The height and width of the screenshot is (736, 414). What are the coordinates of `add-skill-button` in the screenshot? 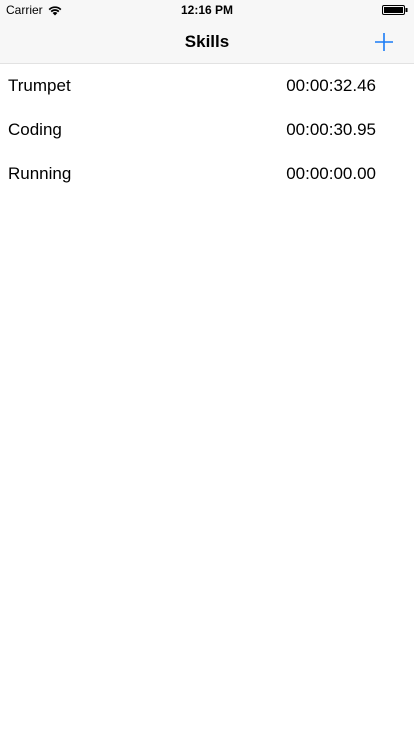 It's located at (384, 42).